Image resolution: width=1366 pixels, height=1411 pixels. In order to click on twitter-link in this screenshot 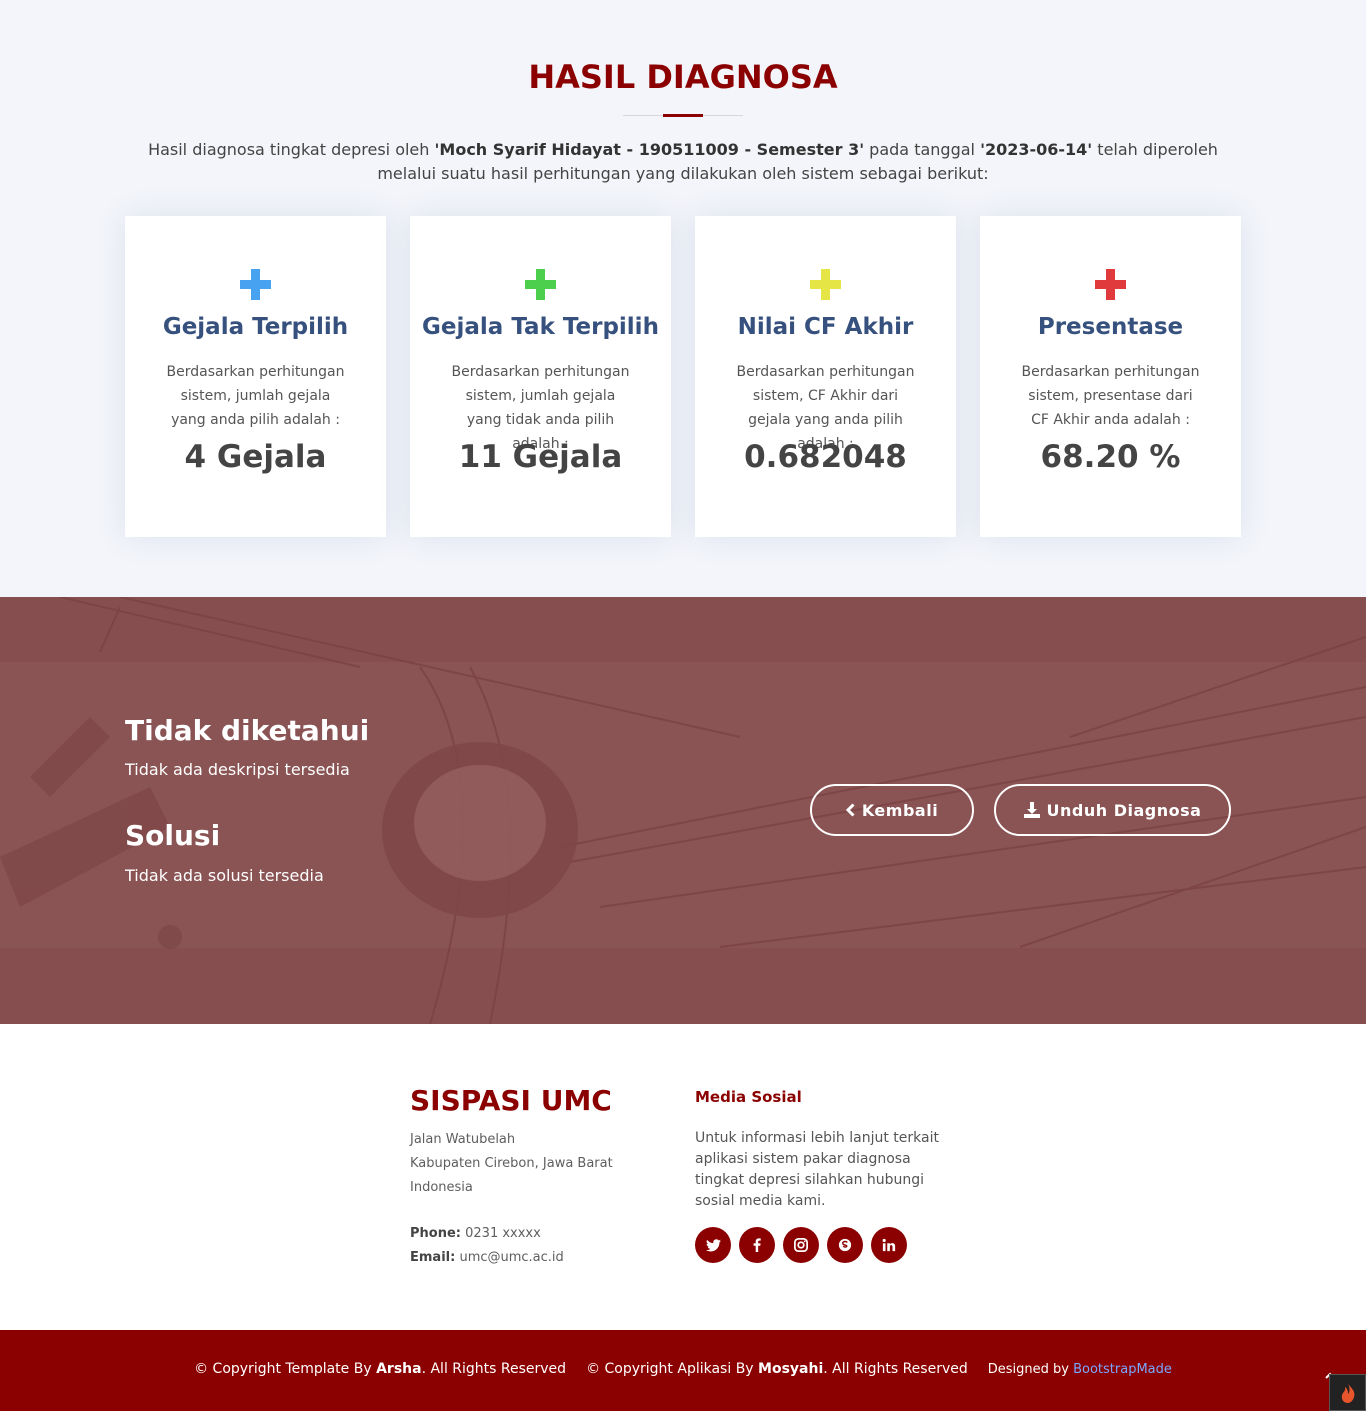, I will do `click(713, 1245)`.